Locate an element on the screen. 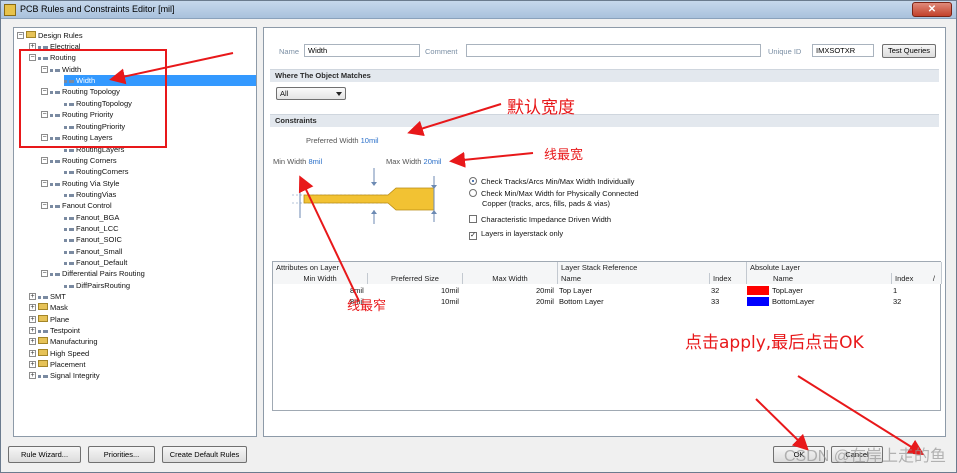 Image resolution: width=957 pixels, height=473 pixels. arrow-to-width-rule is located at coordinates (171, 68).